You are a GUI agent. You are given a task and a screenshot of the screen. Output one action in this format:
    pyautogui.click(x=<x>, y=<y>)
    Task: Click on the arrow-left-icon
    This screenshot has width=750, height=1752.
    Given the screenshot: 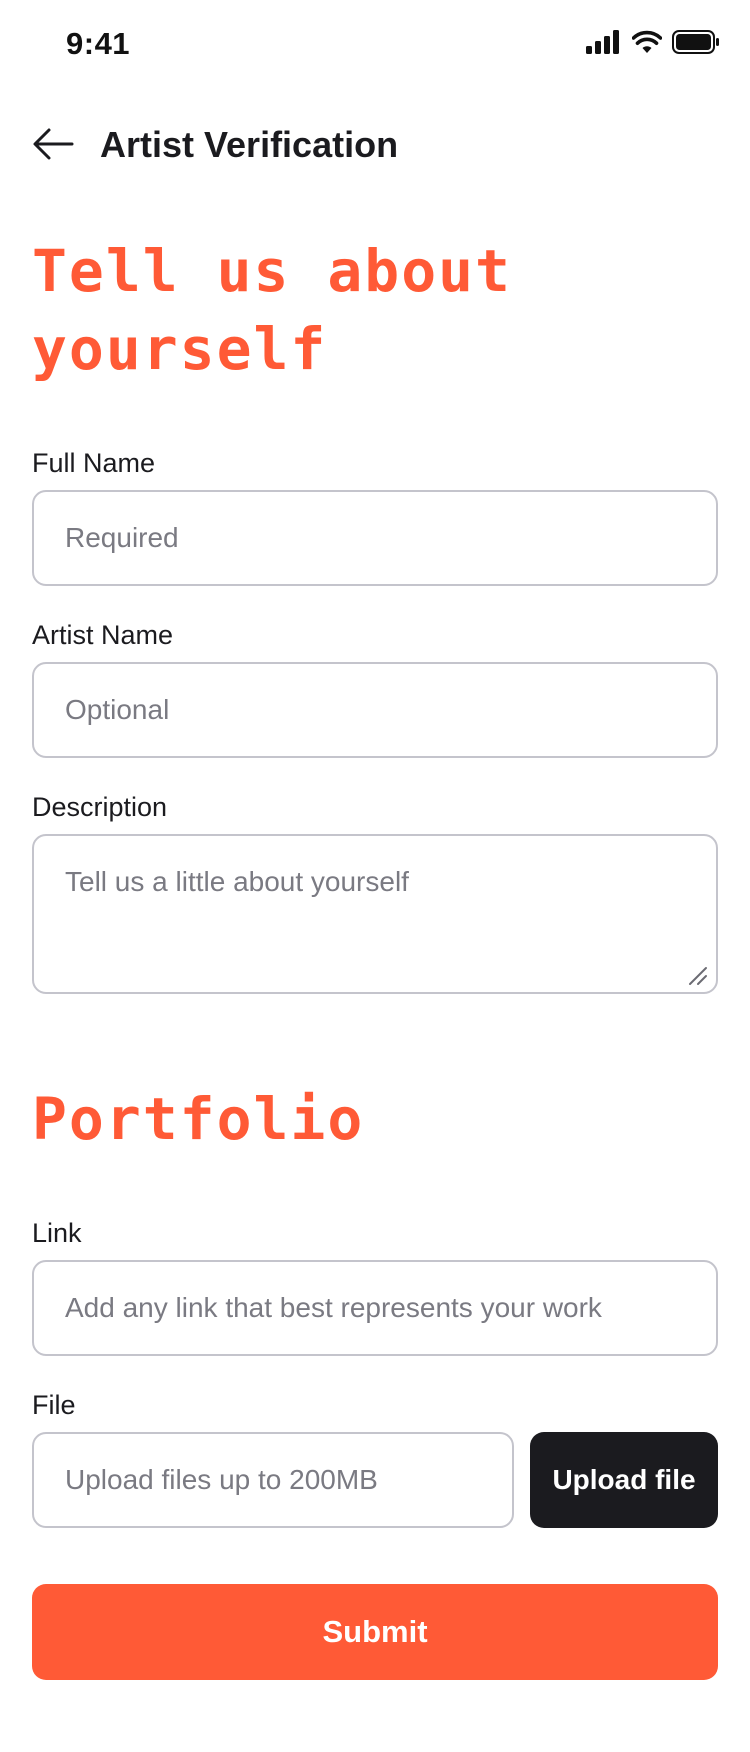 What is the action you would take?
    pyautogui.click(x=53, y=144)
    